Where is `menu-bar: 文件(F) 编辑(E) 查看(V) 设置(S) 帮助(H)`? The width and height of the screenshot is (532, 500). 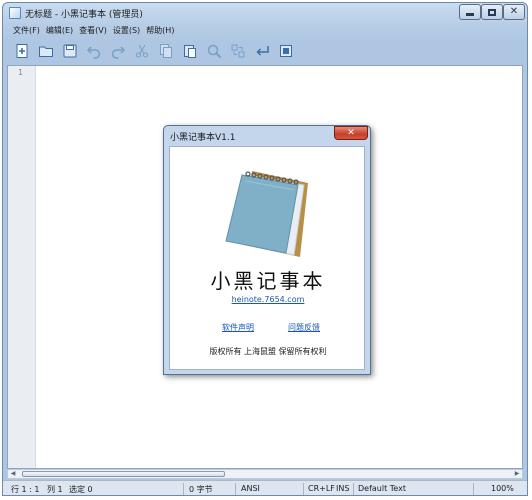
menu-bar: 文件(F) 编辑(E) 查看(V) 设置(S) 帮助(H) is located at coordinates (265, 31).